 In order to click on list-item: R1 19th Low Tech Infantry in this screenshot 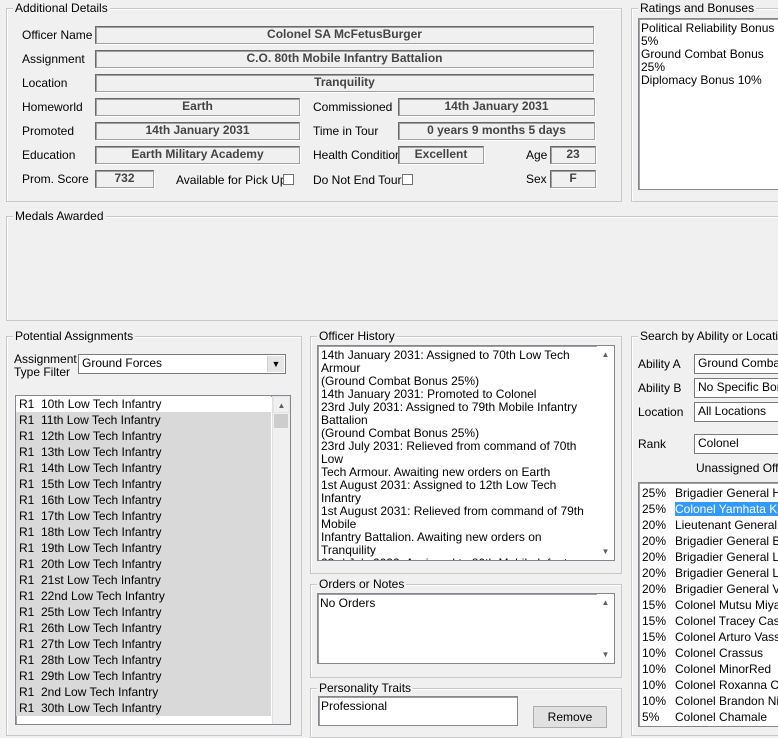, I will do `click(143, 548)`.